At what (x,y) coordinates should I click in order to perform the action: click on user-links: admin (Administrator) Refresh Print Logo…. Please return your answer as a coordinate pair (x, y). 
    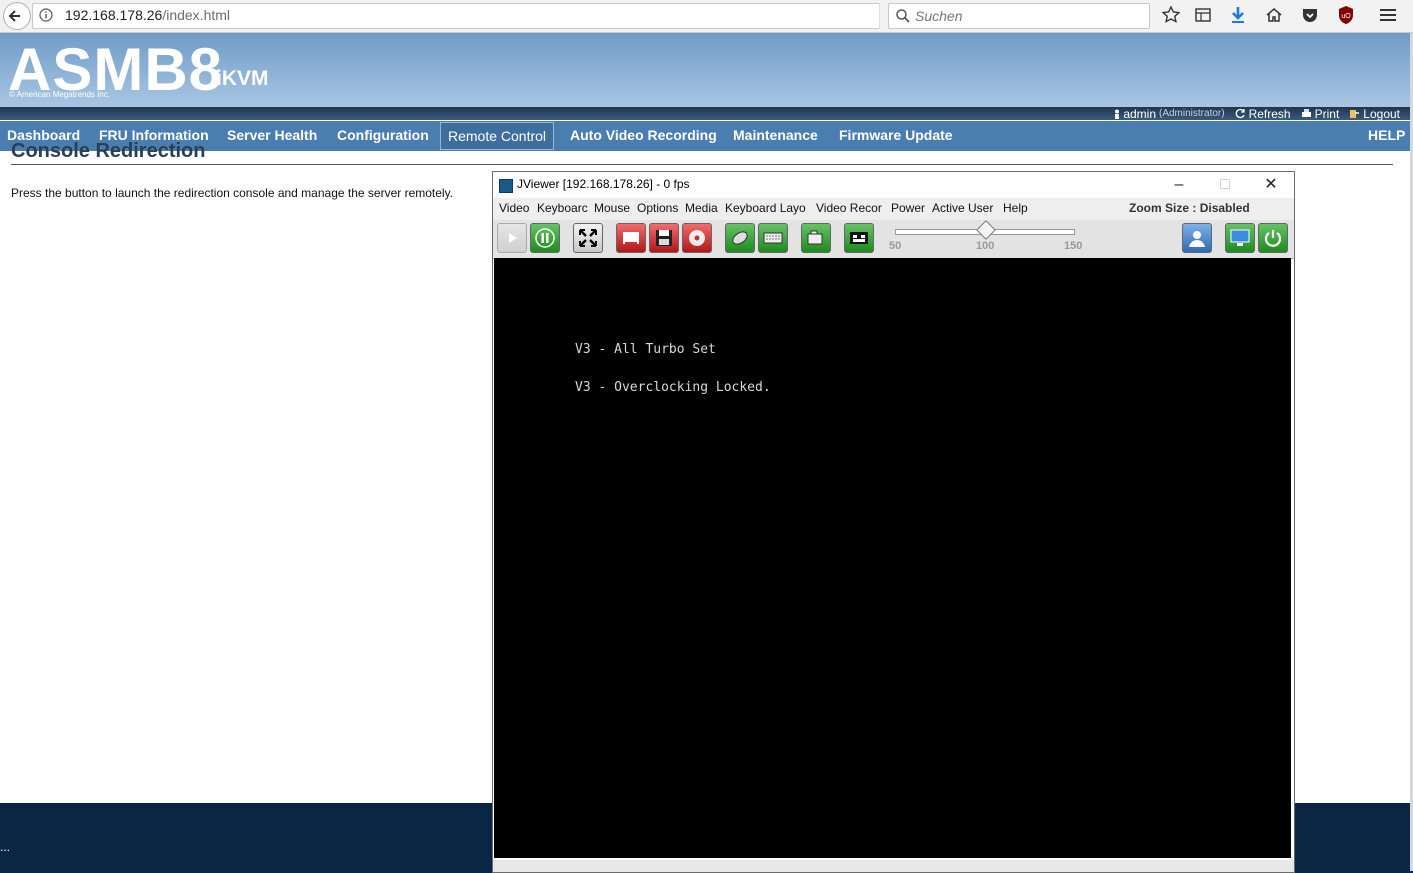
    Looking at the image, I should click on (1257, 113).